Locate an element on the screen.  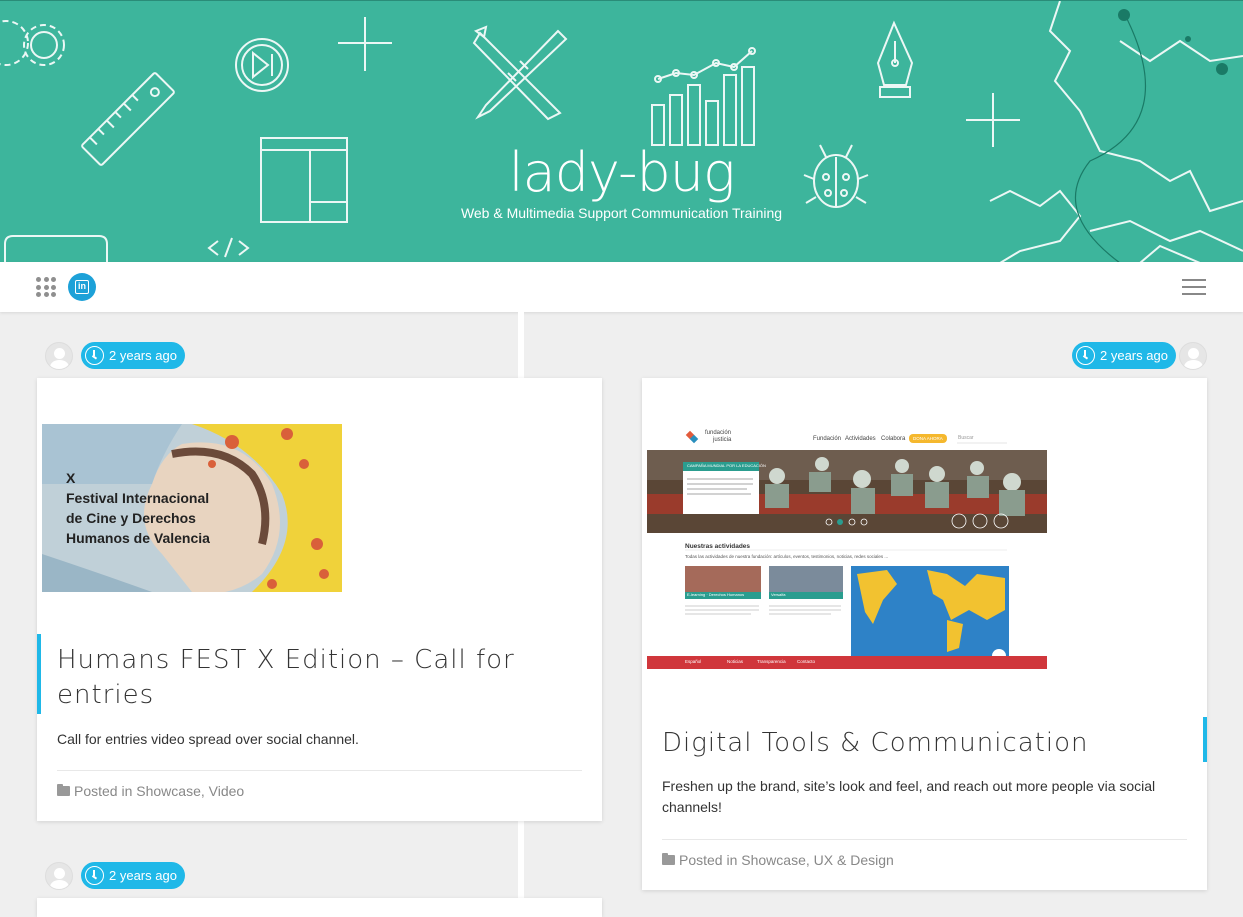
pen-nib-icon is located at coordinates (895, 59).